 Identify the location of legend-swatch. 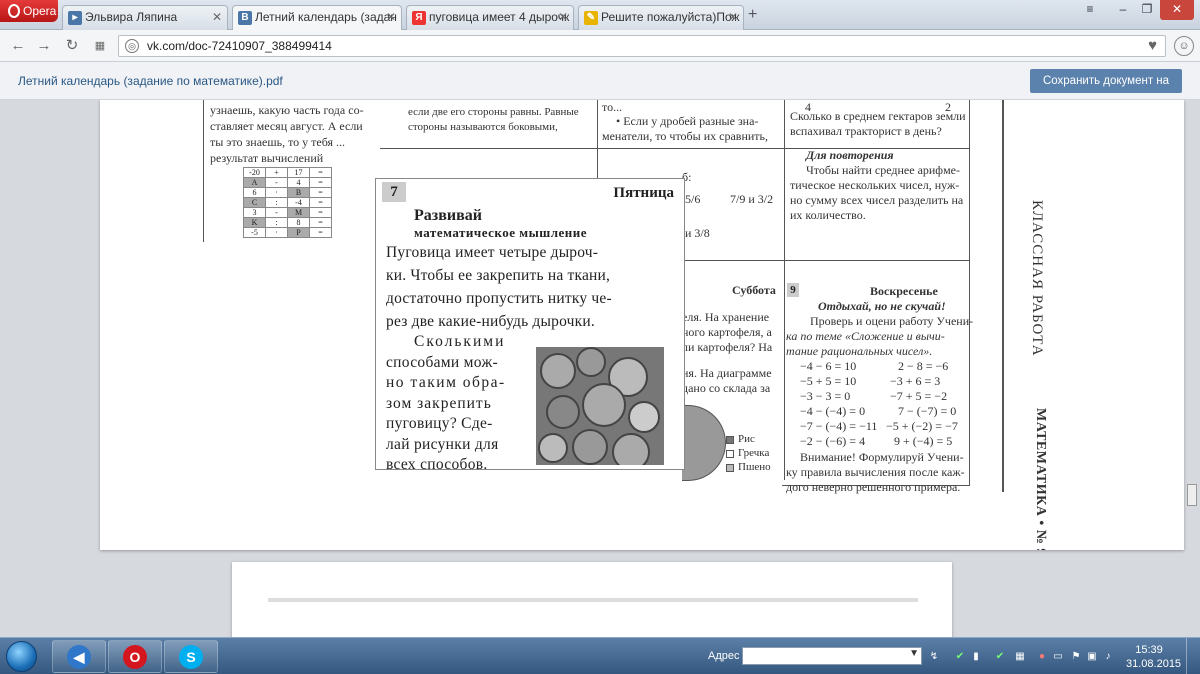
(730, 440).